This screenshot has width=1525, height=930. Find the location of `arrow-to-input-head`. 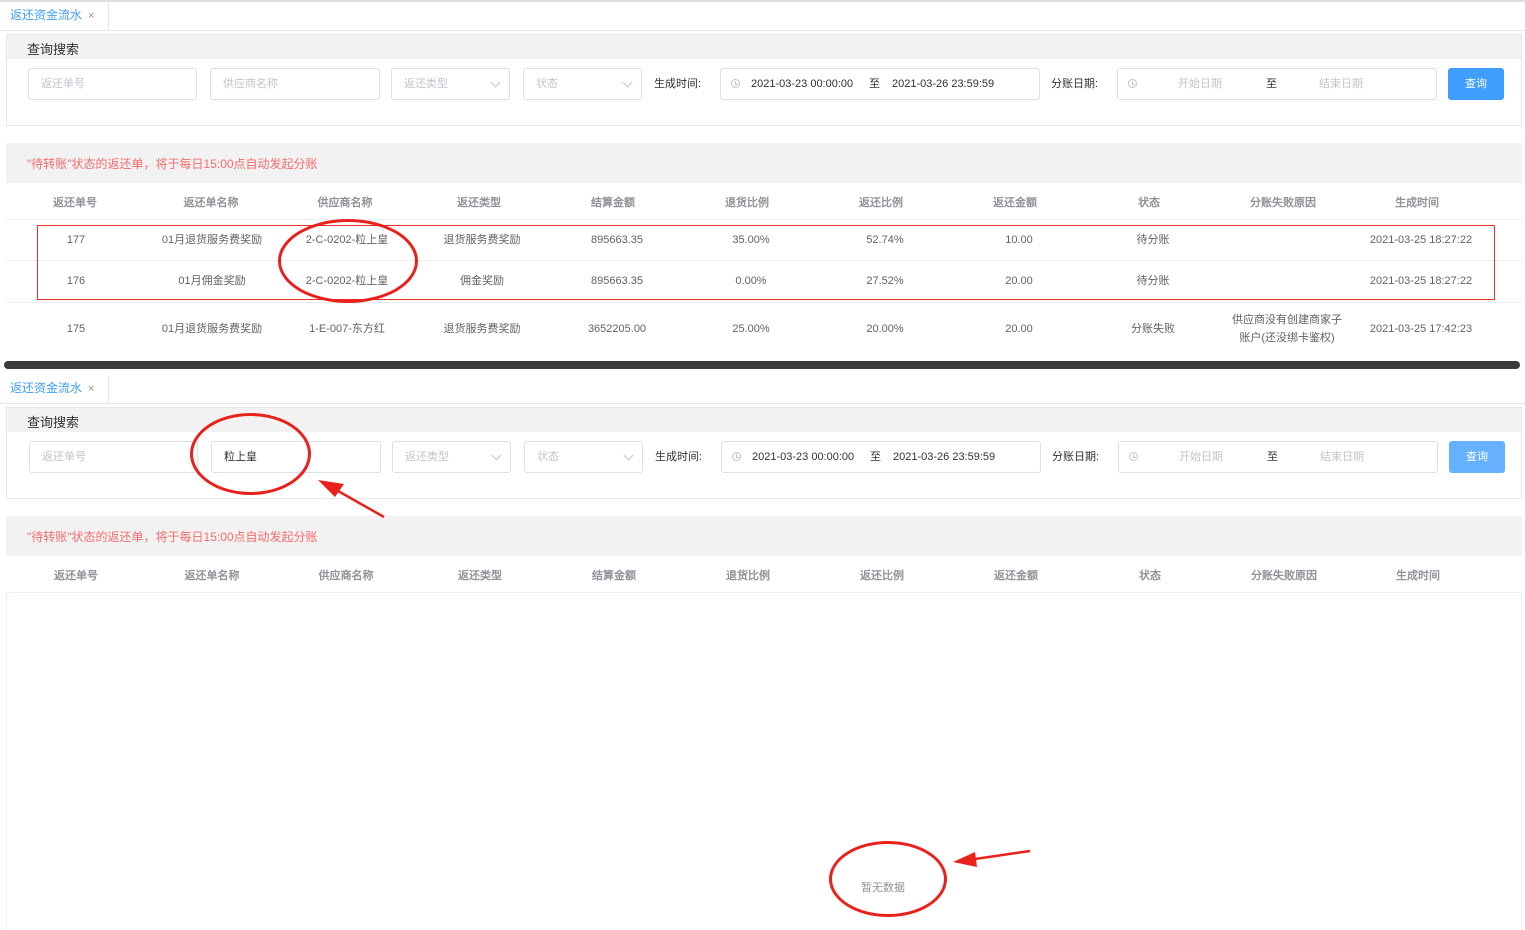

arrow-to-input-head is located at coordinates (331, 488).